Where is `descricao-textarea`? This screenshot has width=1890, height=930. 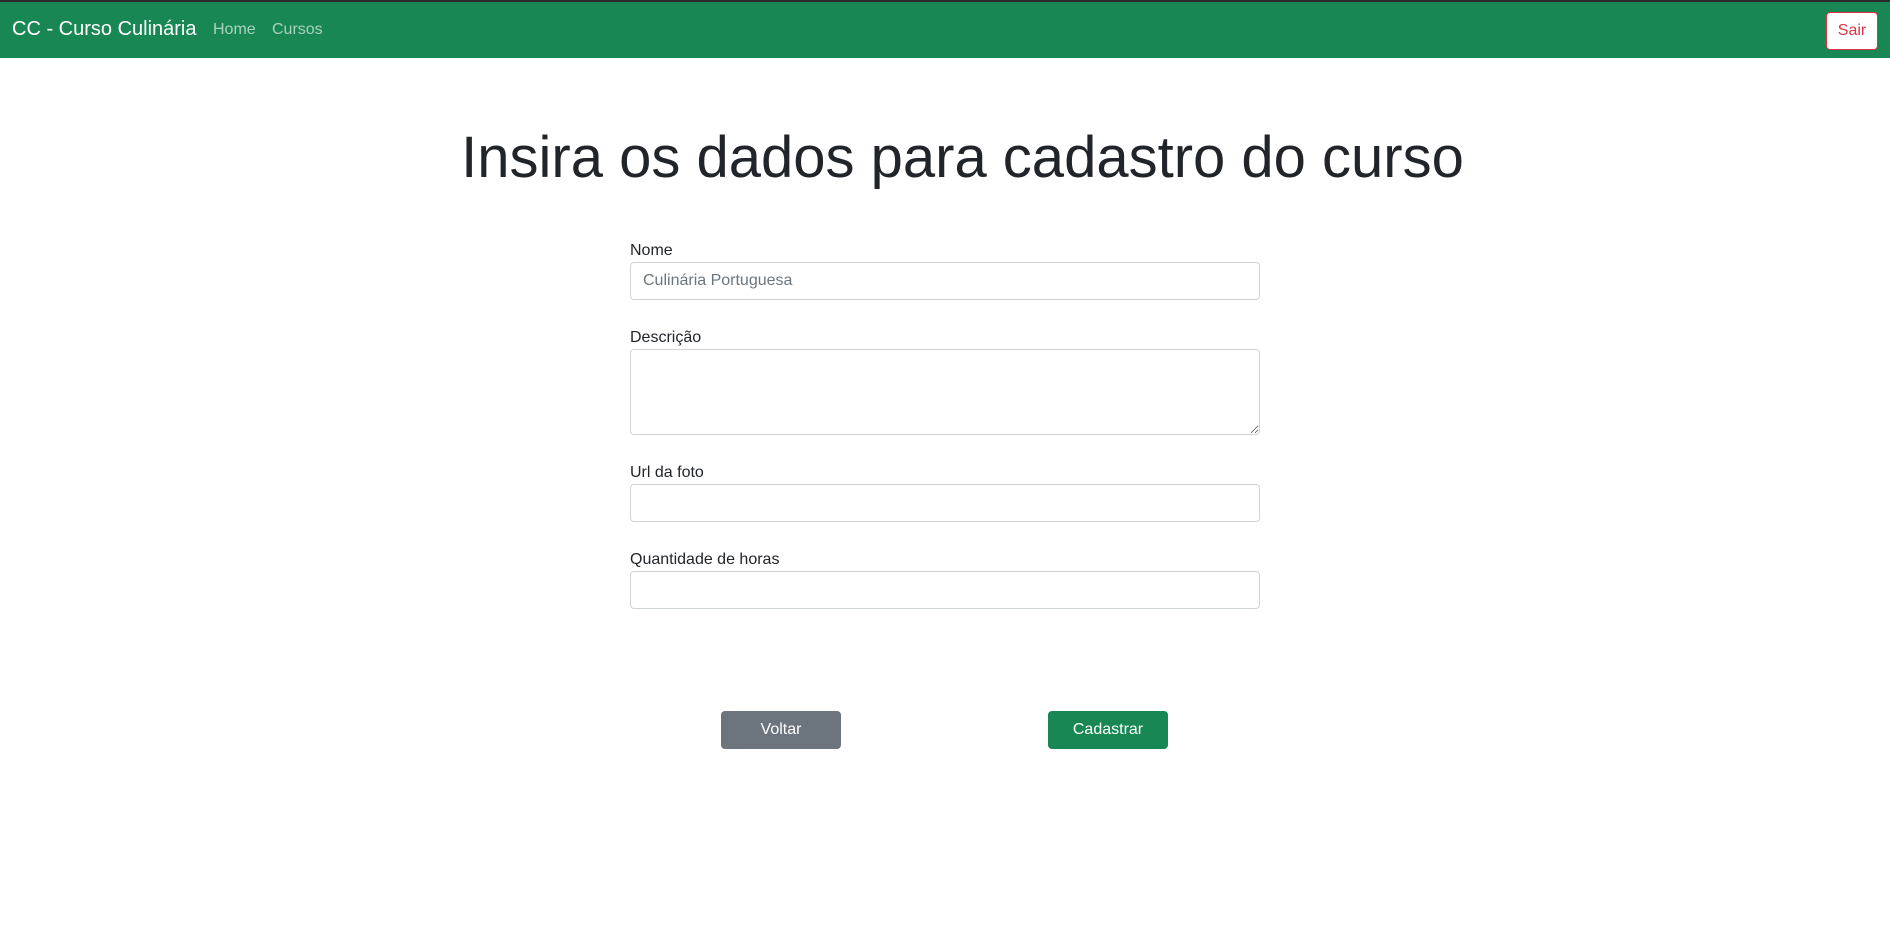 descricao-textarea is located at coordinates (945, 392).